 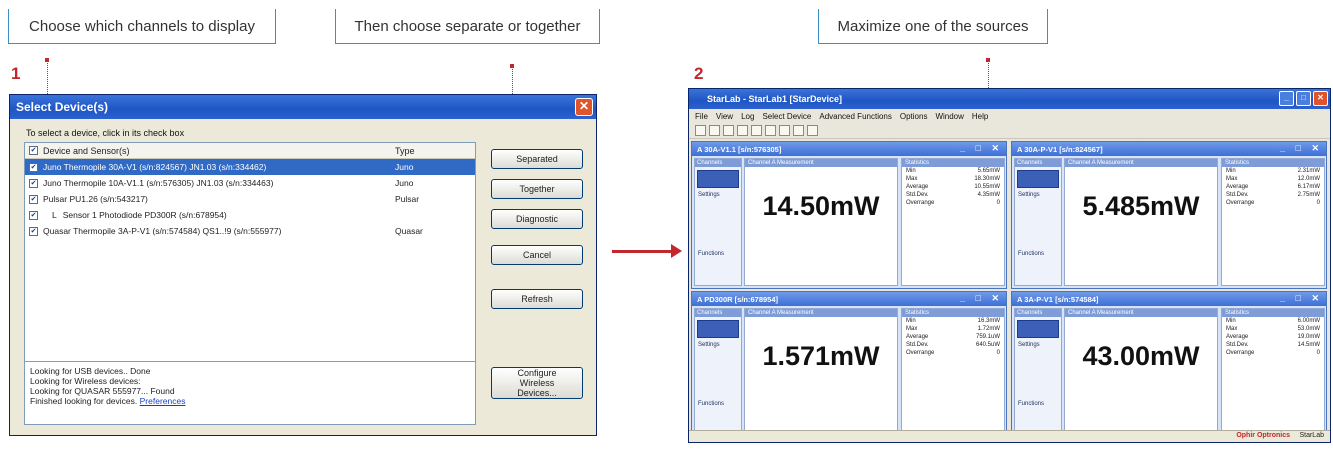 What do you see at coordinates (467, 26) in the screenshot?
I see `callout-separate-together: Then choose separate or together` at bounding box center [467, 26].